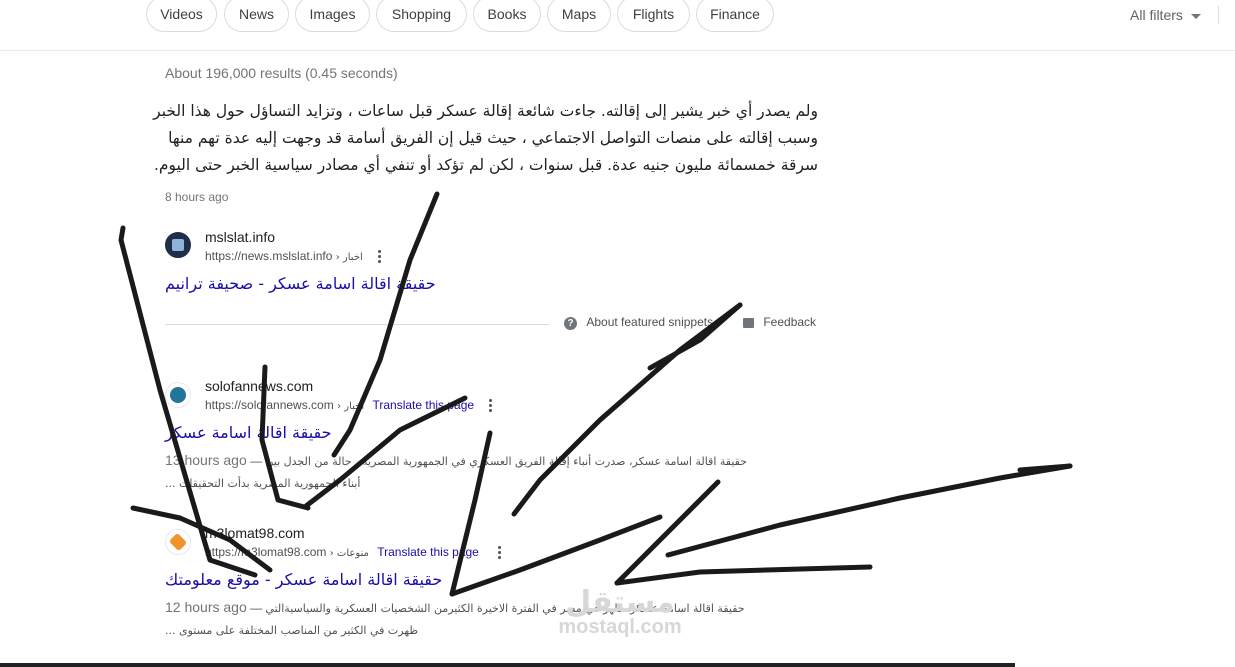 Image resolution: width=1235 pixels, height=667 pixels. What do you see at coordinates (507, 665) in the screenshot?
I see `taskbar-edge` at bounding box center [507, 665].